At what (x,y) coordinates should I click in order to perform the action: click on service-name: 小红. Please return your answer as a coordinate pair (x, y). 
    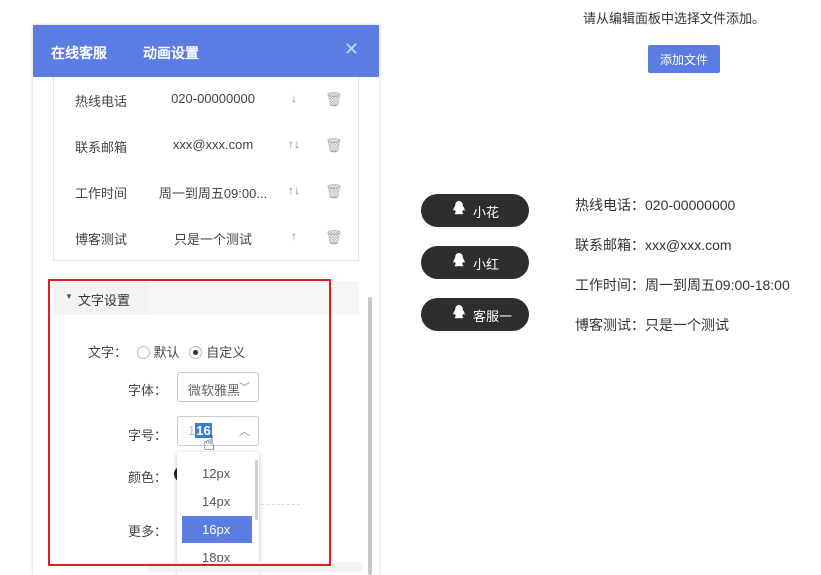
    Looking at the image, I should click on (486, 264).